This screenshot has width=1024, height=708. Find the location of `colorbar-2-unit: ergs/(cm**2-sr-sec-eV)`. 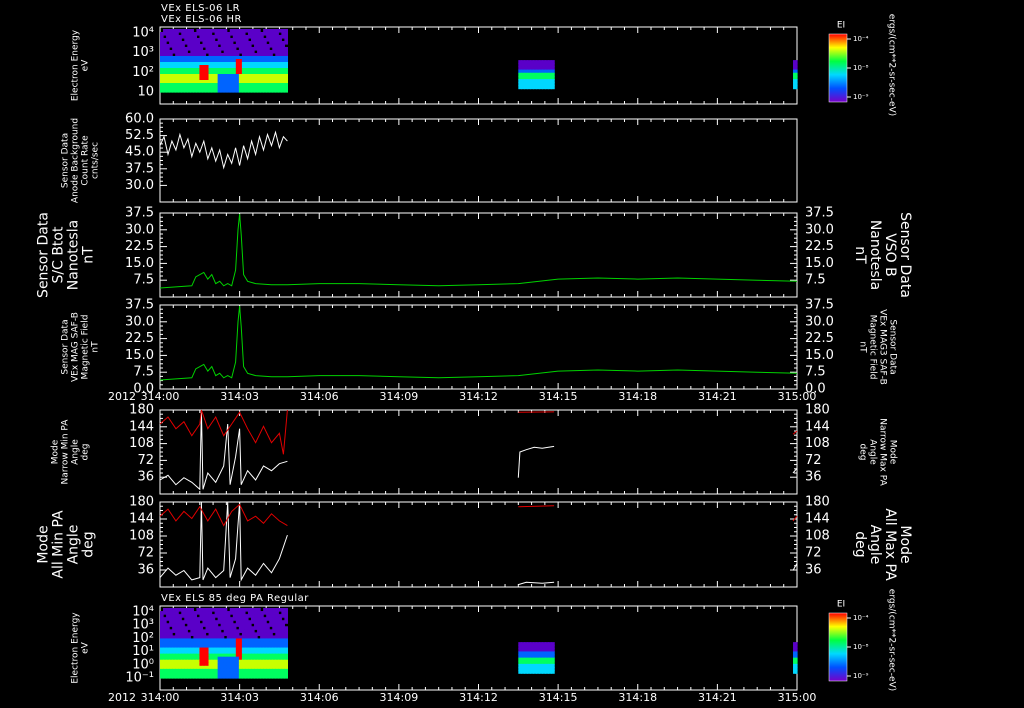

colorbar-2-unit: ergs/(cm**2-sr-sec-eV) is located at coordinates (892, 640).